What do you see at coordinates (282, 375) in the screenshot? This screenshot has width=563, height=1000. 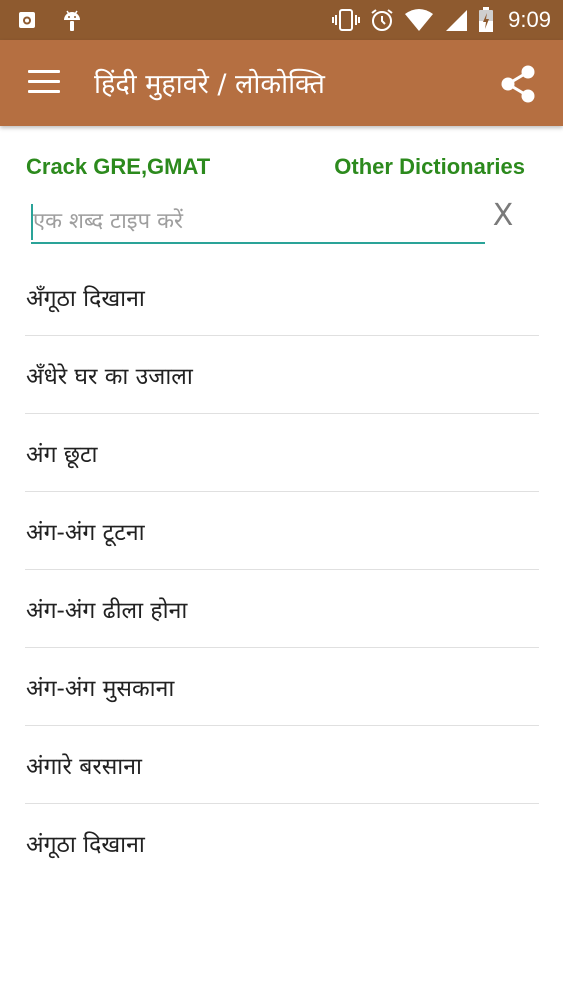 I see `list-item: अँधेरे घर का उजाला` at bounding box center [282, 375].